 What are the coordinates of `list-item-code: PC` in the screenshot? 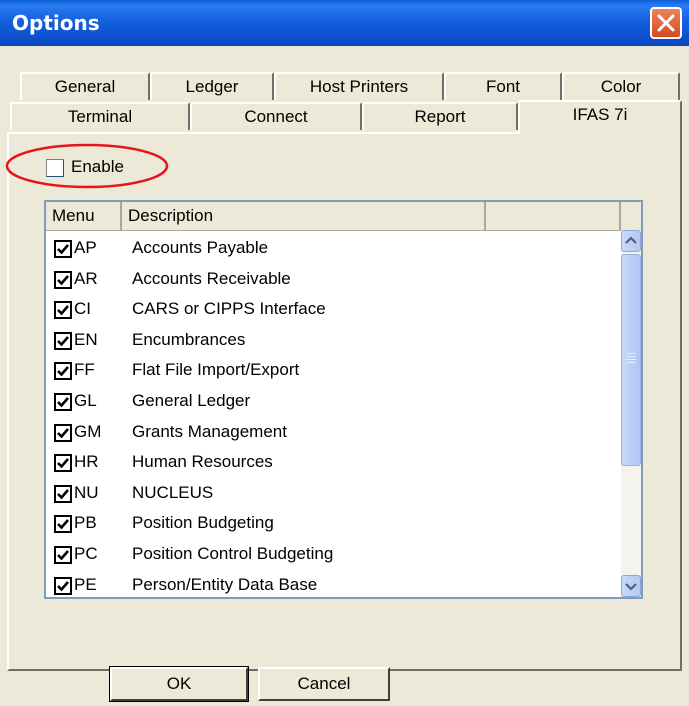 It's located at (86, 553).